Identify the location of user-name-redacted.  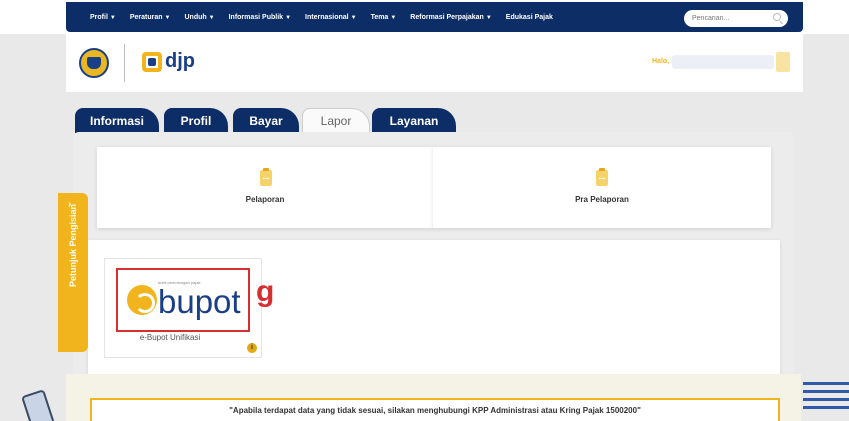
(723, 62).